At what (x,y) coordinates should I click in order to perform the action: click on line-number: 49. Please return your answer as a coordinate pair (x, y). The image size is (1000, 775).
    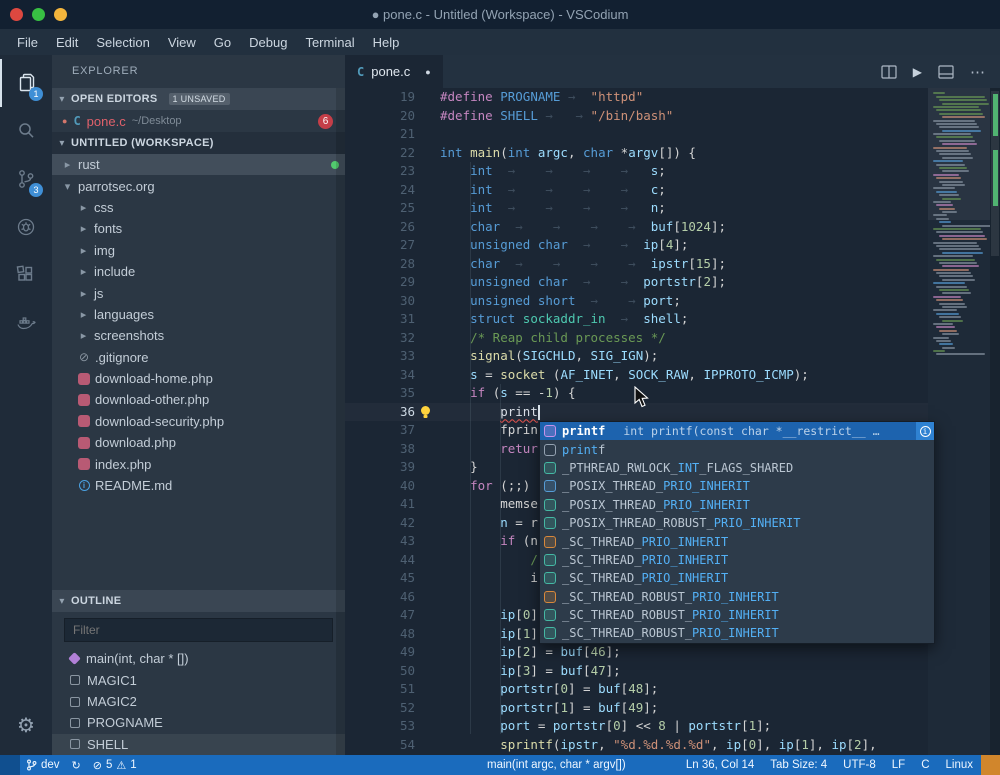
    Looking at the image, I should click on (380, 652).